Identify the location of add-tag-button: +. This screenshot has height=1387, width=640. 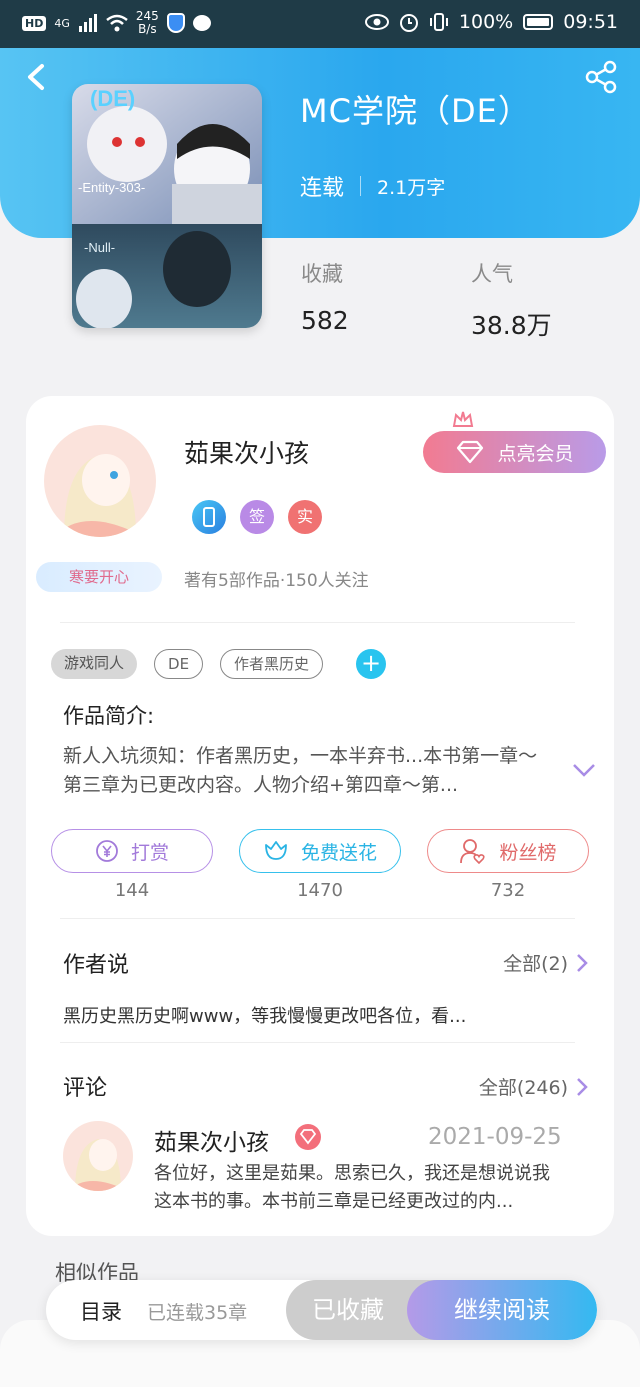
(371, 664).